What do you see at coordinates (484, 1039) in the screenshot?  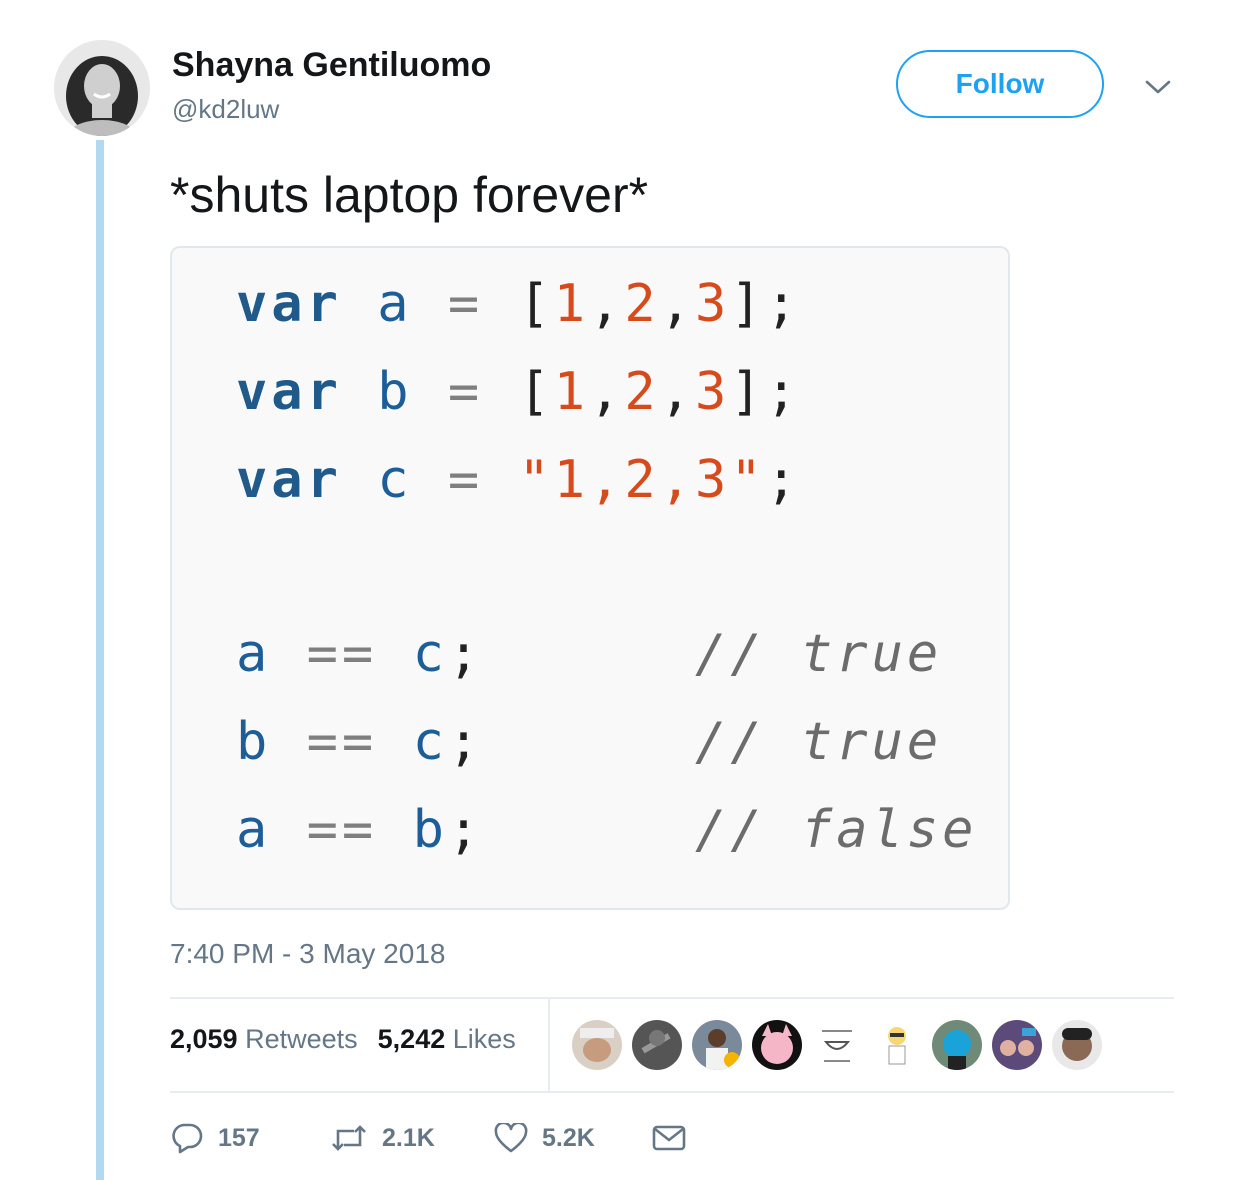 I see `likes-label: Likes` at bounding box center [484, 1039].